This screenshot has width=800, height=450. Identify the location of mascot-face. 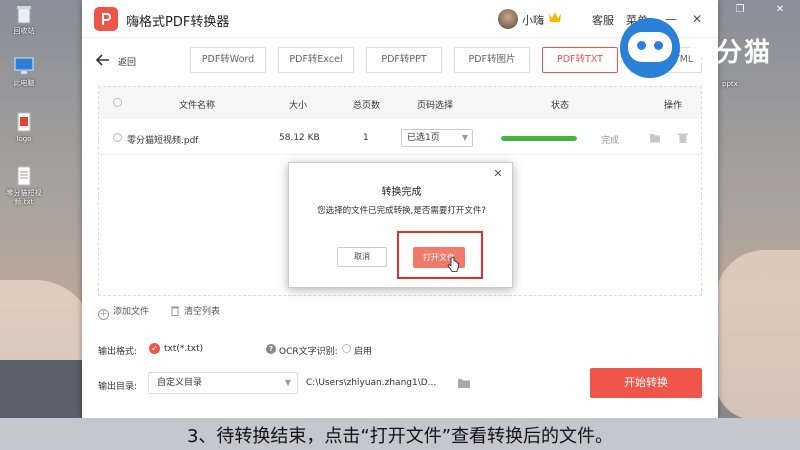
(650, 47).